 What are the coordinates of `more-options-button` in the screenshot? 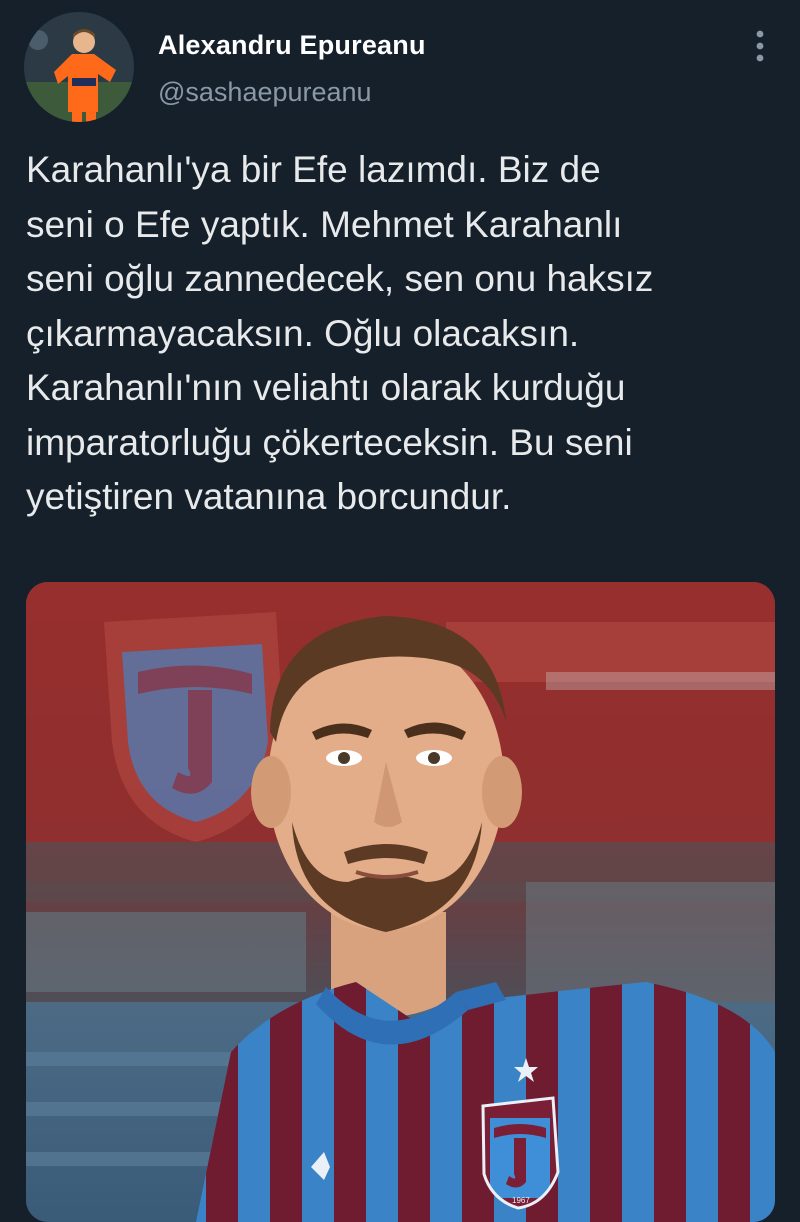 It's located at (760, 46).